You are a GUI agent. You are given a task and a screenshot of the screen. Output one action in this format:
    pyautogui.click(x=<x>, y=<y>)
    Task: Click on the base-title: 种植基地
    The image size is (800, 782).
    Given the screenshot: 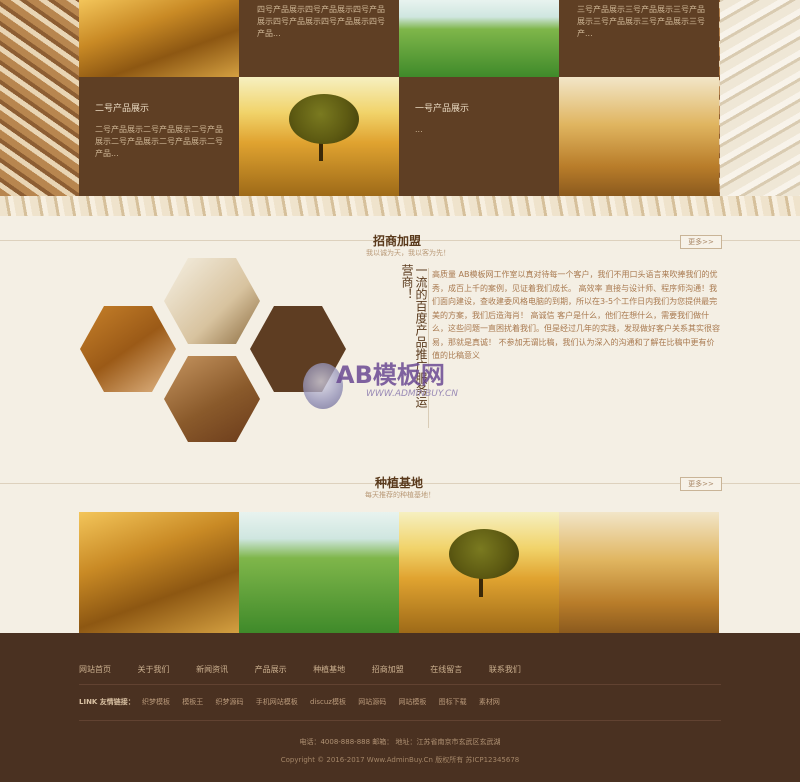 What is the action you would take?
    pyautogui.click(x=399, y=483)
    